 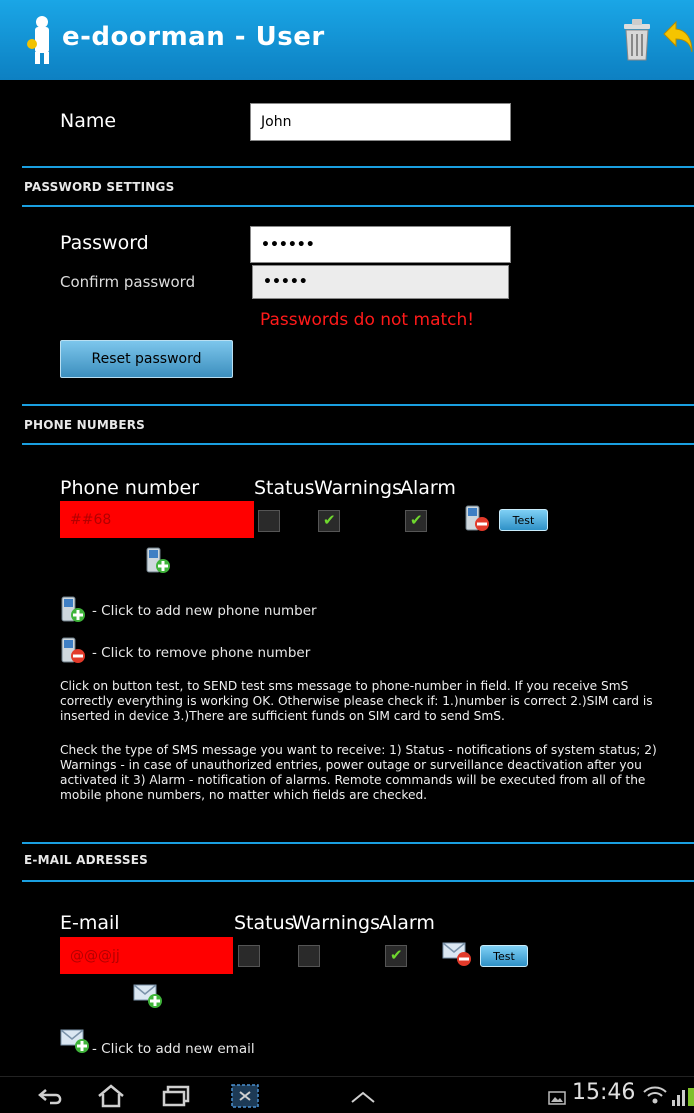 What do you see at coordinates (604, 1092) in the screenshot?
I see `status-clock: 15:46` at bounding box center [604, 1092].